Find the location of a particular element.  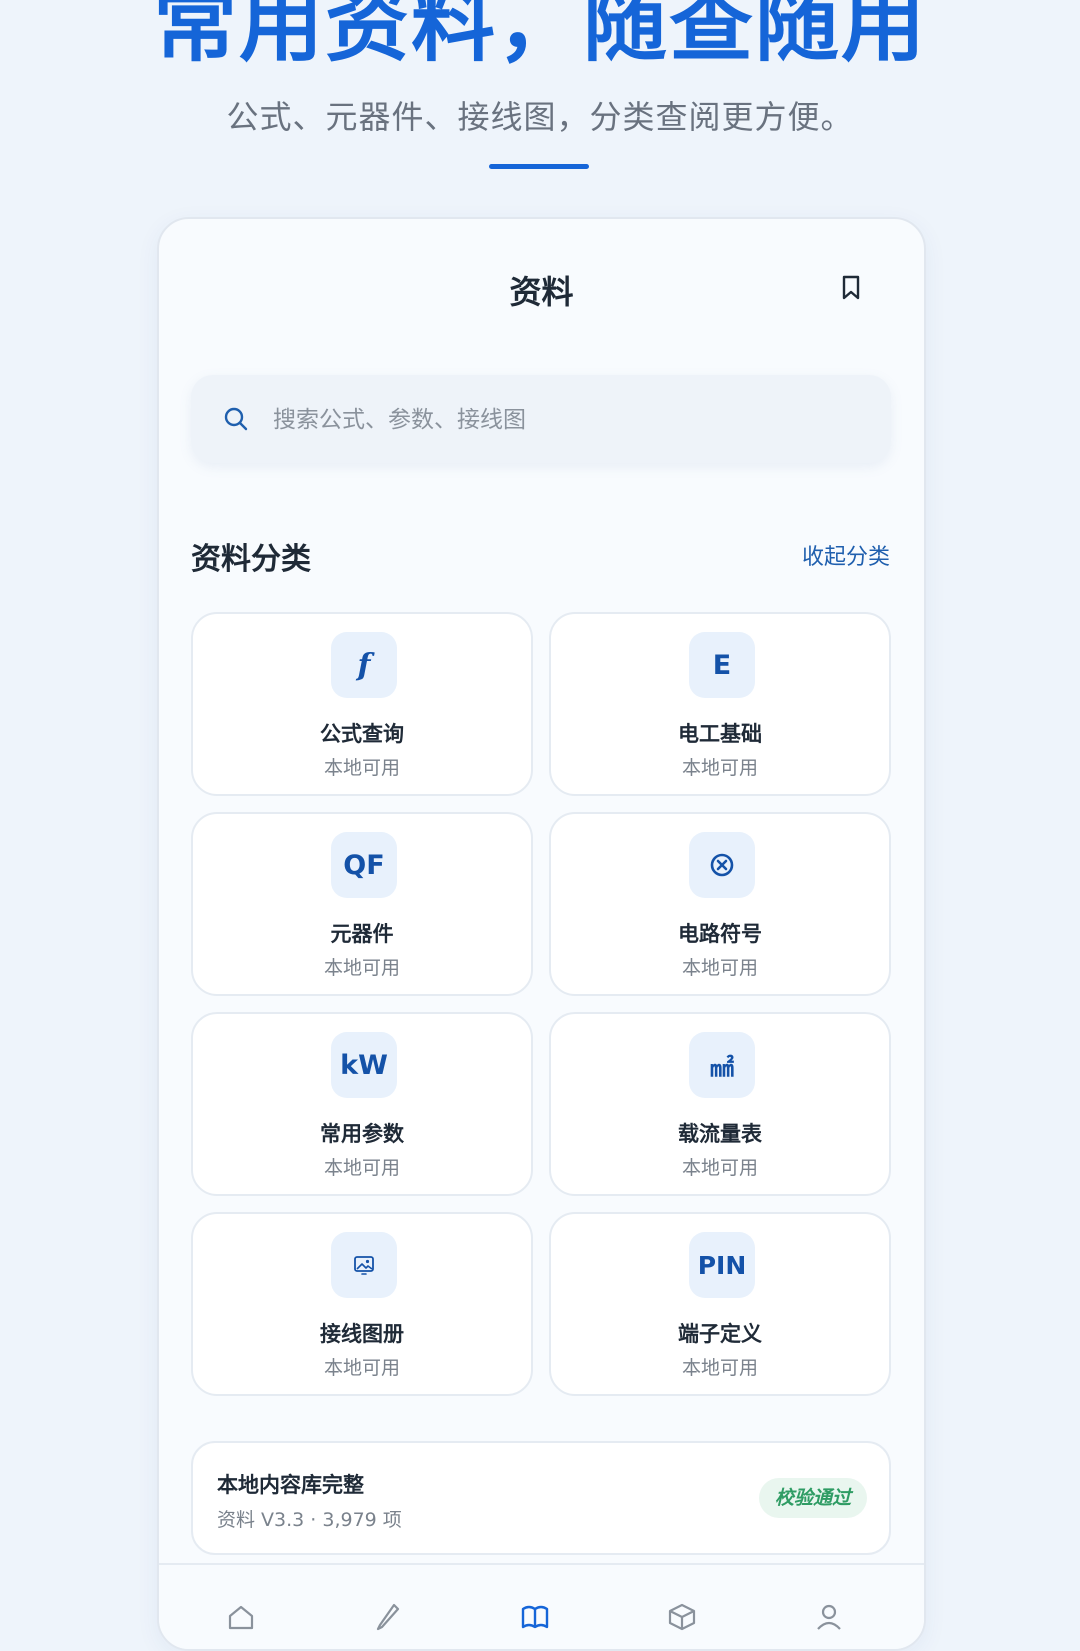

category-card-wiring-diagrams: 接线图册 本地可用 is located at coordinates (362, 1304).